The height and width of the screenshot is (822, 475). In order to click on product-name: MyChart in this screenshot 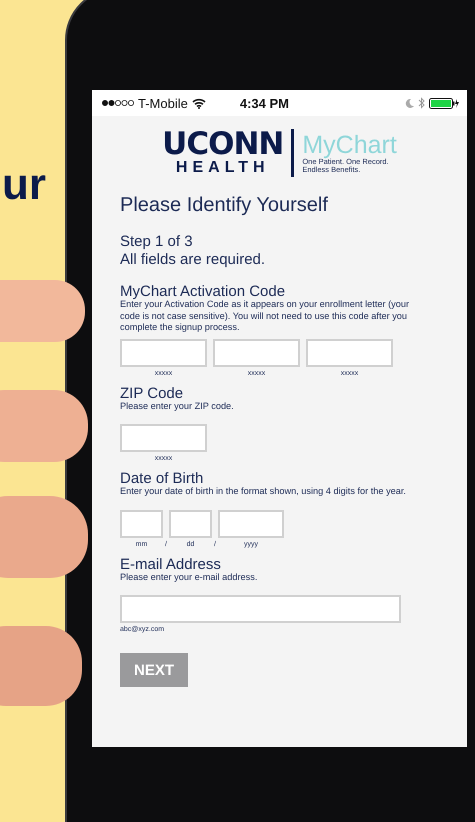, I will do `click(349, 145)`.